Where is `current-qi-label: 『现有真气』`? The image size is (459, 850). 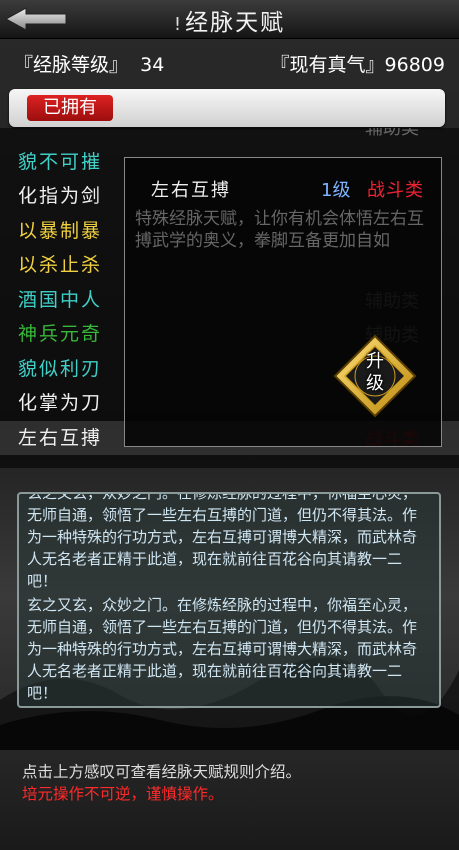
current-qi-label: 『现有真气』 is located at coordinates (327, 65).